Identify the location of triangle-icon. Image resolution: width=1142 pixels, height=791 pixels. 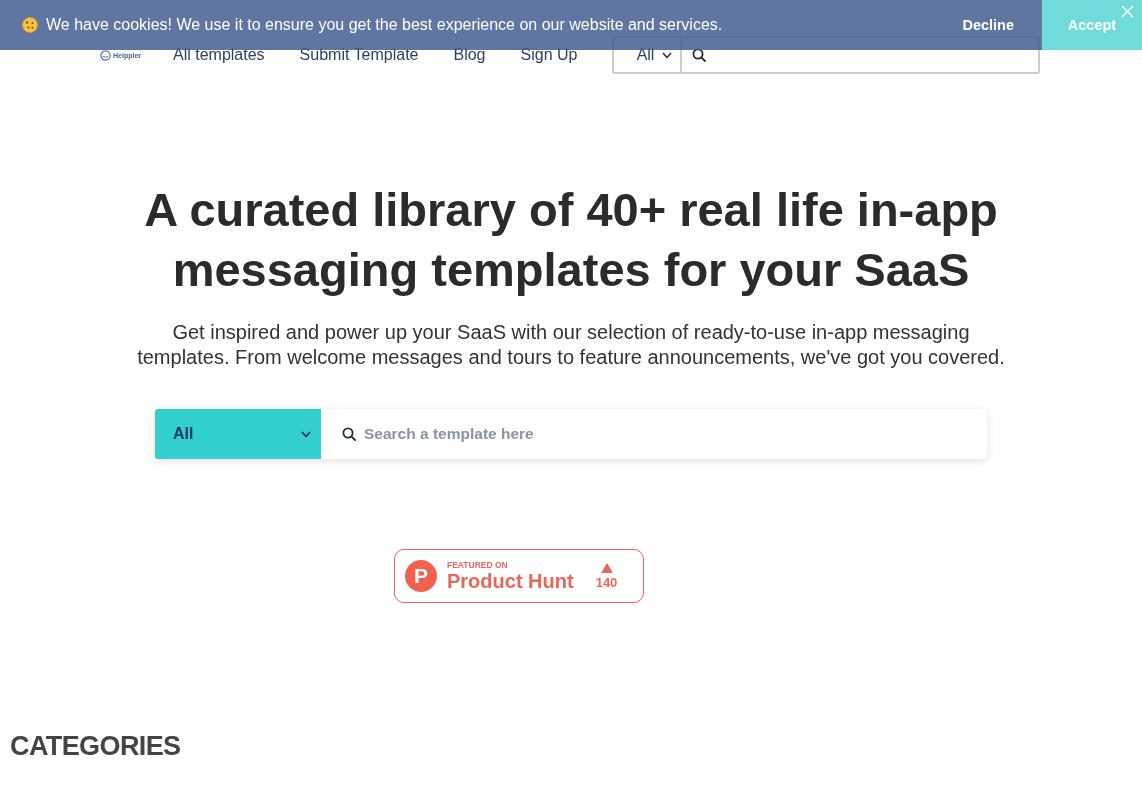
(606, 567).